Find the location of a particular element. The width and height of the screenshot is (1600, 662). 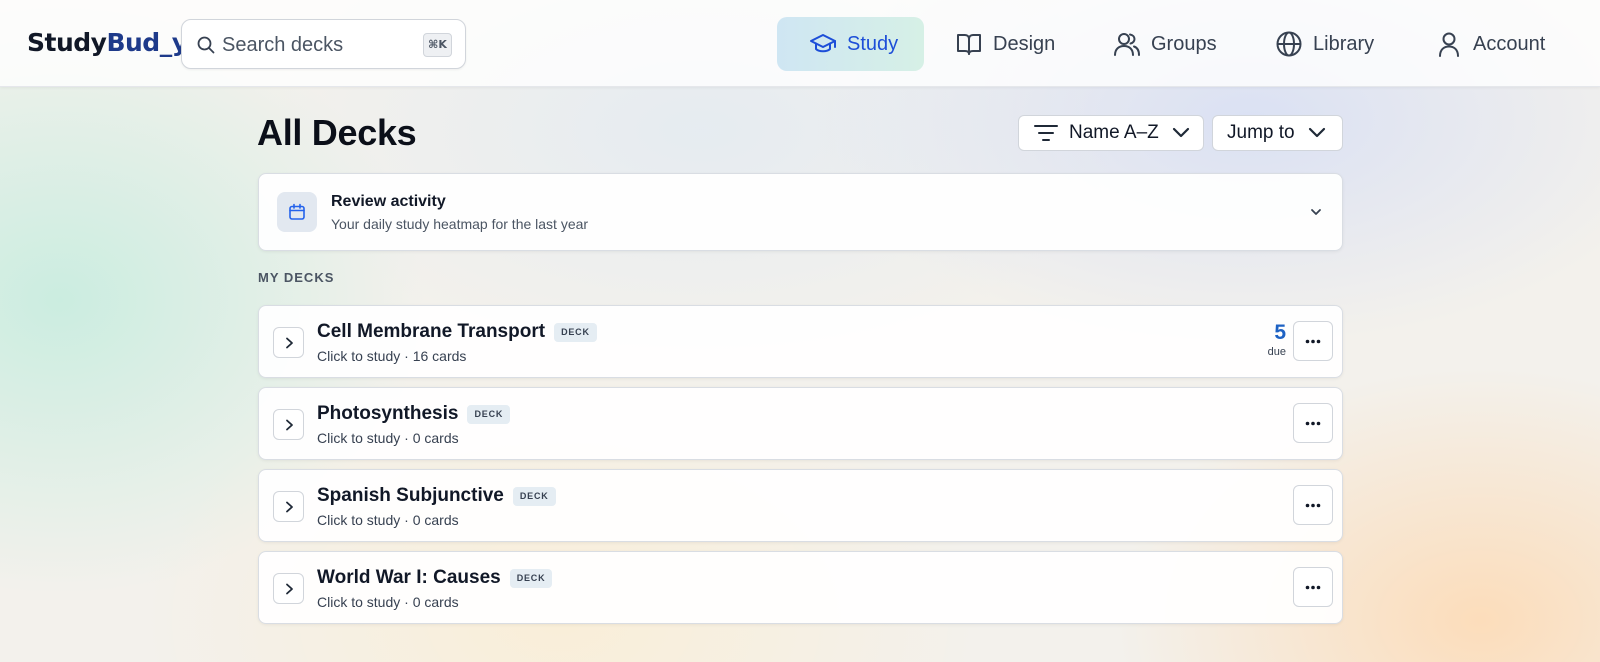

nav-design: Design is located at coordinates (1015, 44).